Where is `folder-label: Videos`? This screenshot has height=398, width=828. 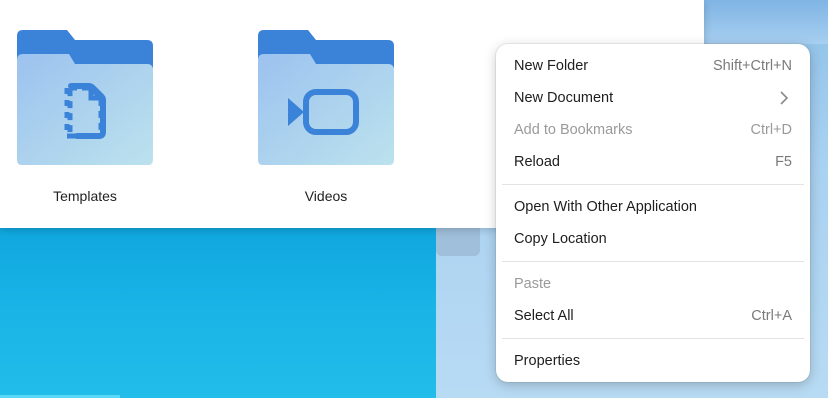 folder-label: Videos is located at coordinates (326, 196).